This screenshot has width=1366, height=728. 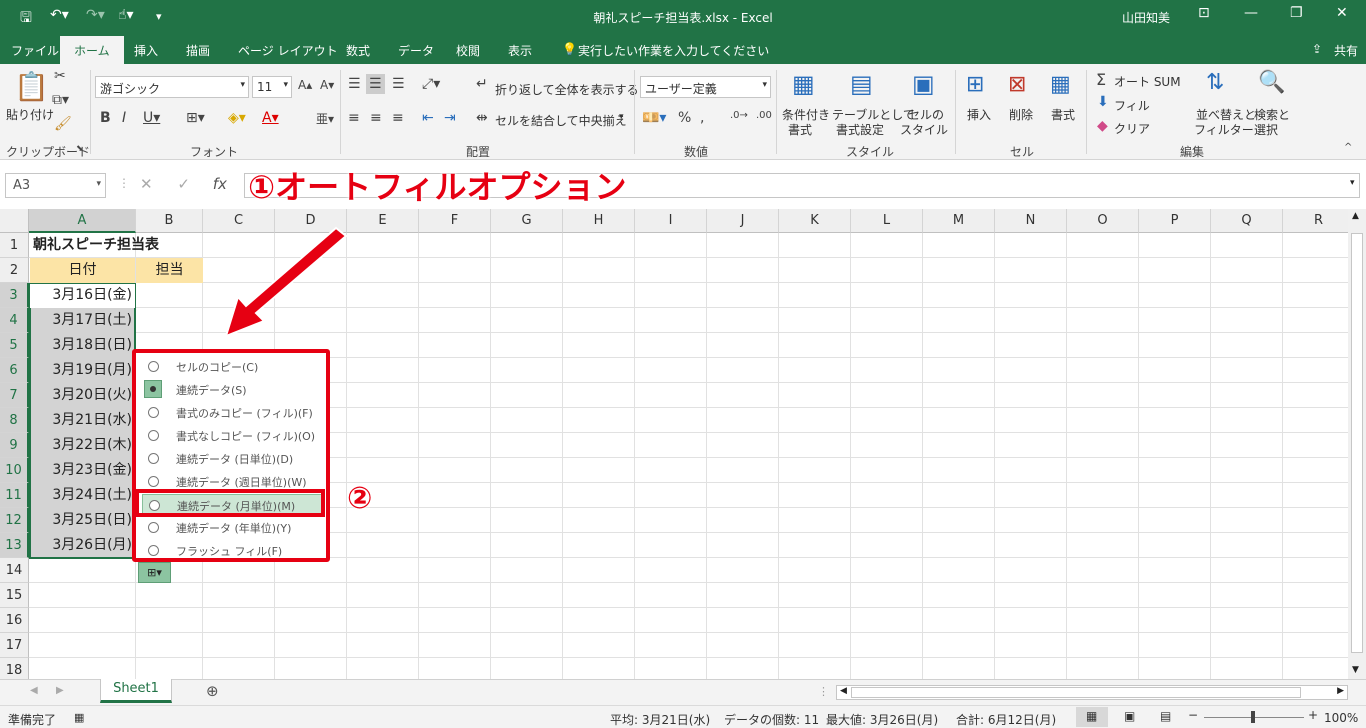 What do you see at coordinates (843, 691) in the screenshot?
I see `scroll-left-icon: ◀` at bounding box center [843, 691].